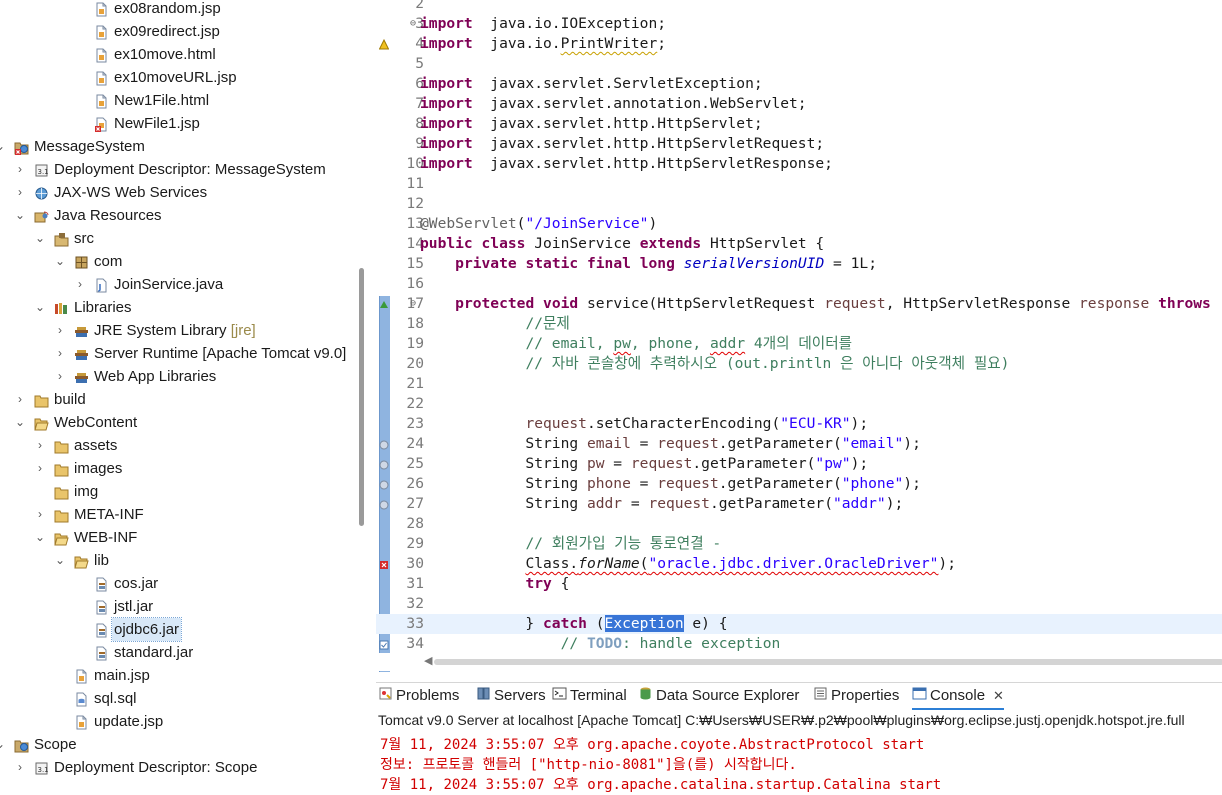 This screenshot has height=795, width=1222. I want to click on tree-item: › META-INF, so click(177, 514).